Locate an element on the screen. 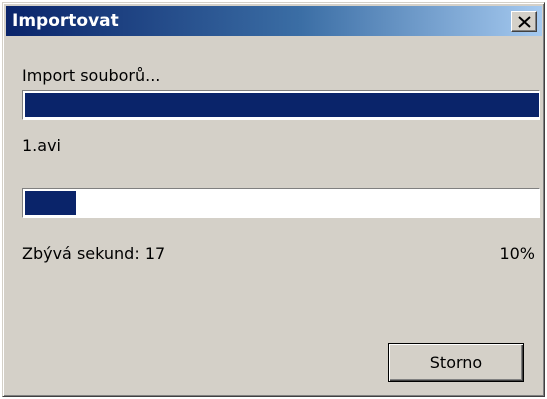 This screenshot has width=547, height=399. close-icon is located at coordinates (524, 22).